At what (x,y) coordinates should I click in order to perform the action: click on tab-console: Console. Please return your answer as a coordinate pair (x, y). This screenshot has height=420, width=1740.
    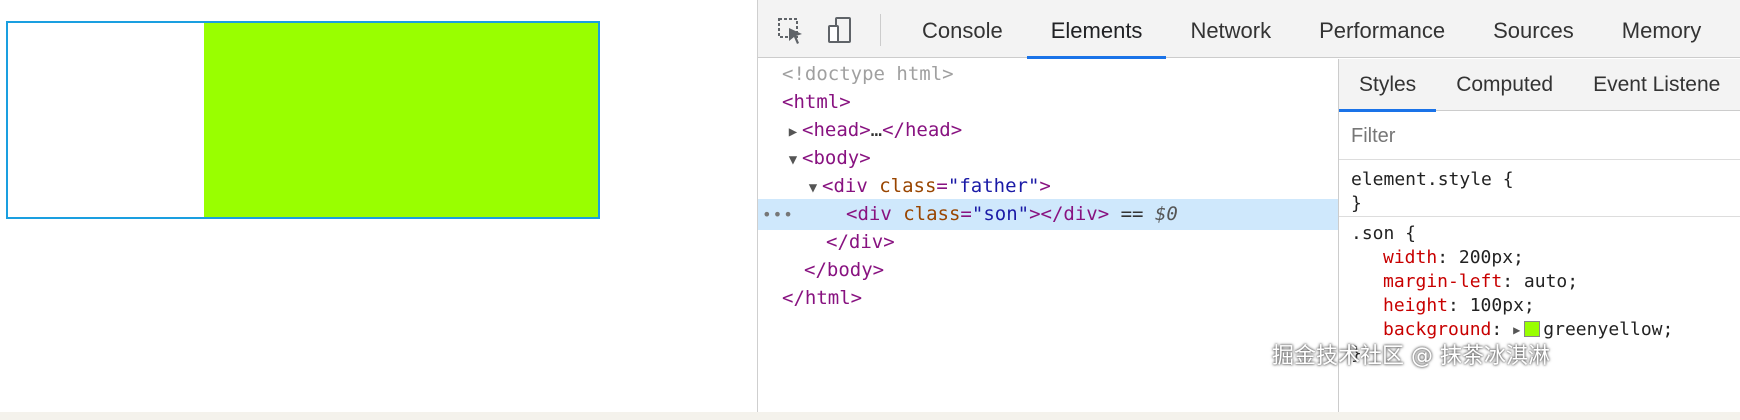
    Looking at the image, I should click on (962, 29).